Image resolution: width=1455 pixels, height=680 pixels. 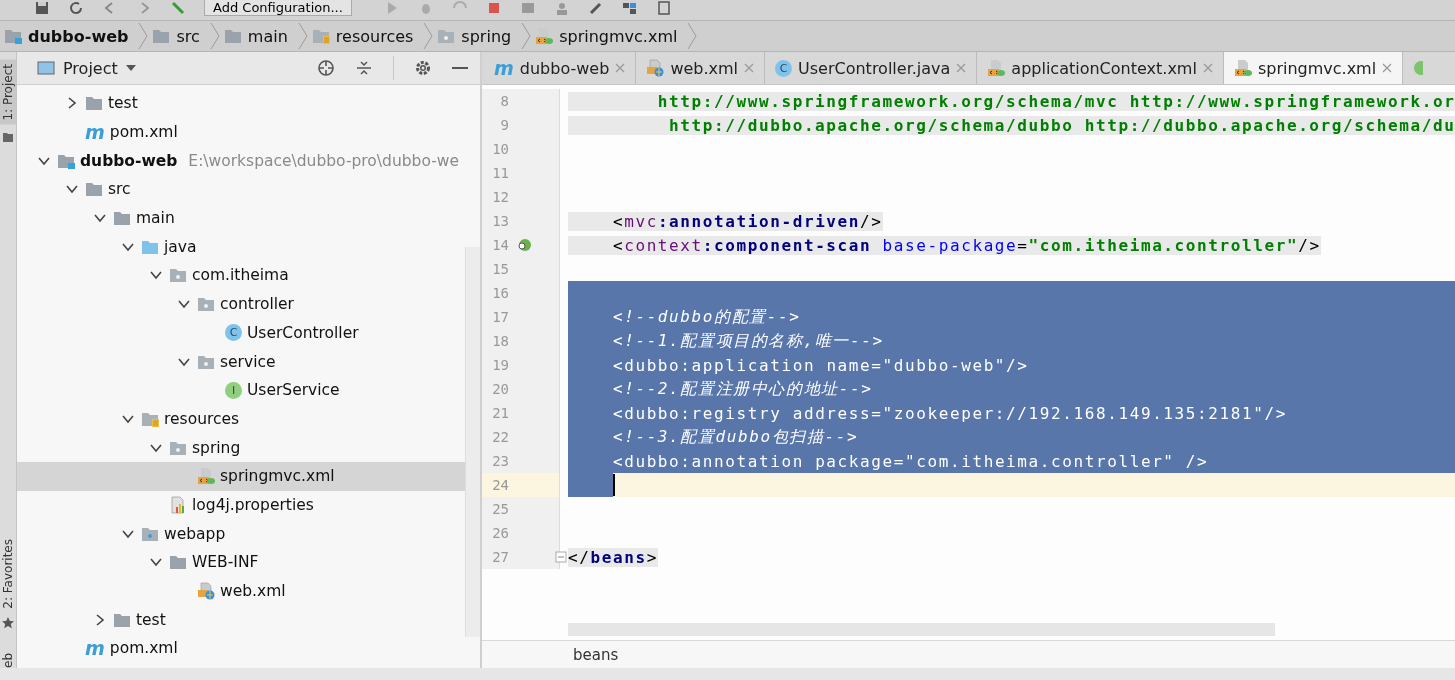 What do you see at coordinates (241, 591) in the screenshot?
I see `tree-item: web.xml` at bounding box center [241, 591].